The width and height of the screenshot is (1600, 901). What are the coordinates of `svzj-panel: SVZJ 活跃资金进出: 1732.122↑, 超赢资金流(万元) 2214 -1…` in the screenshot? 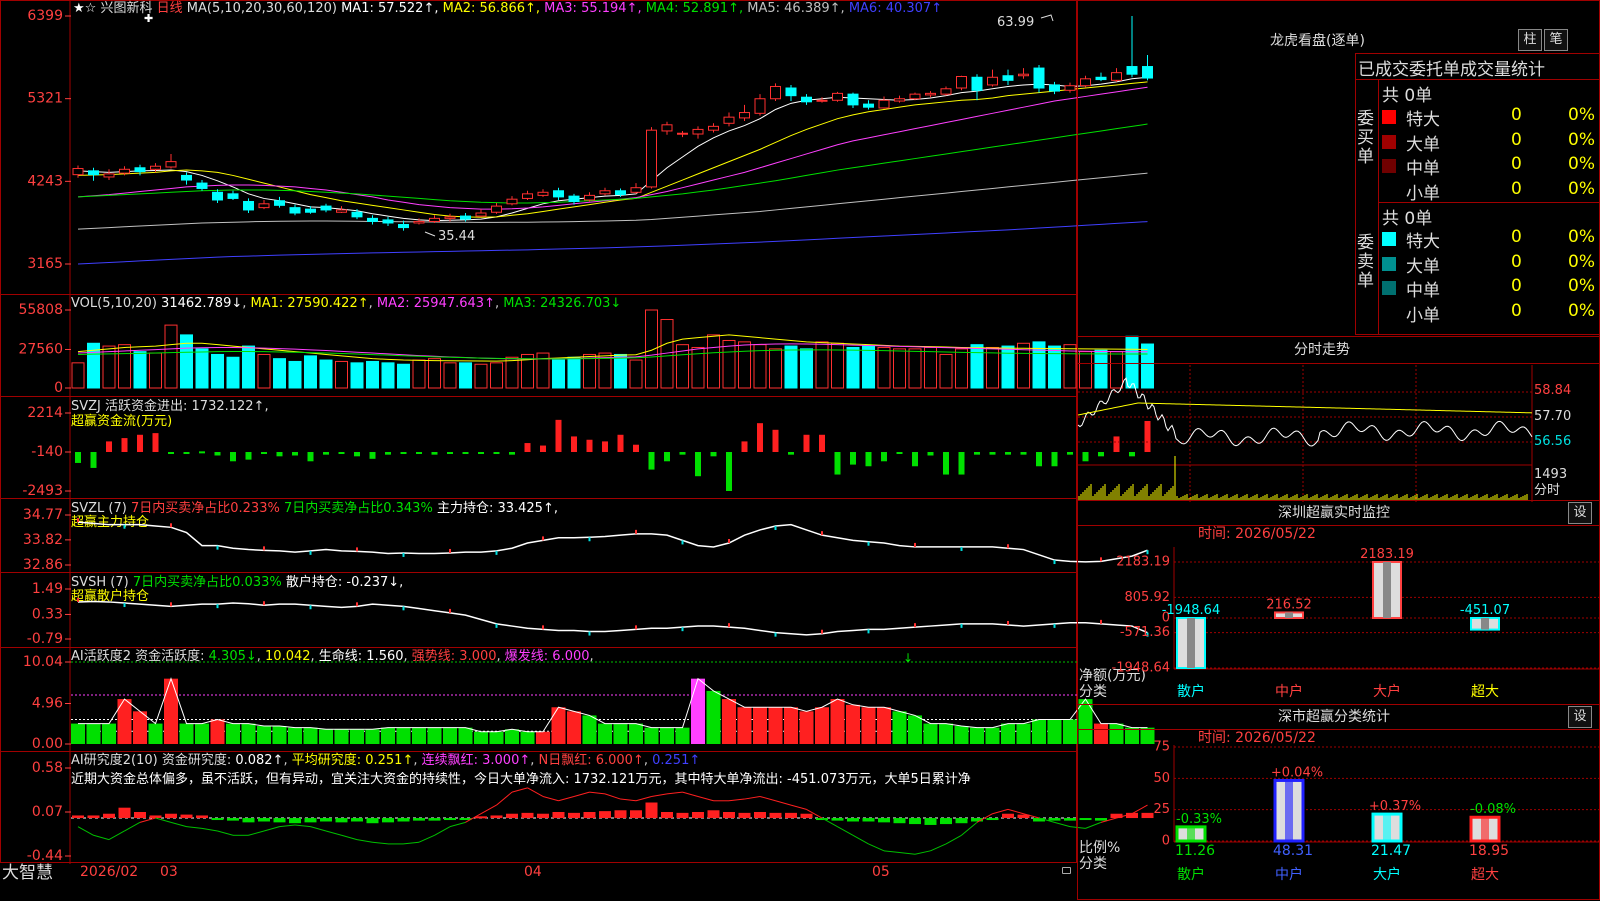 It's located at (575, 448).